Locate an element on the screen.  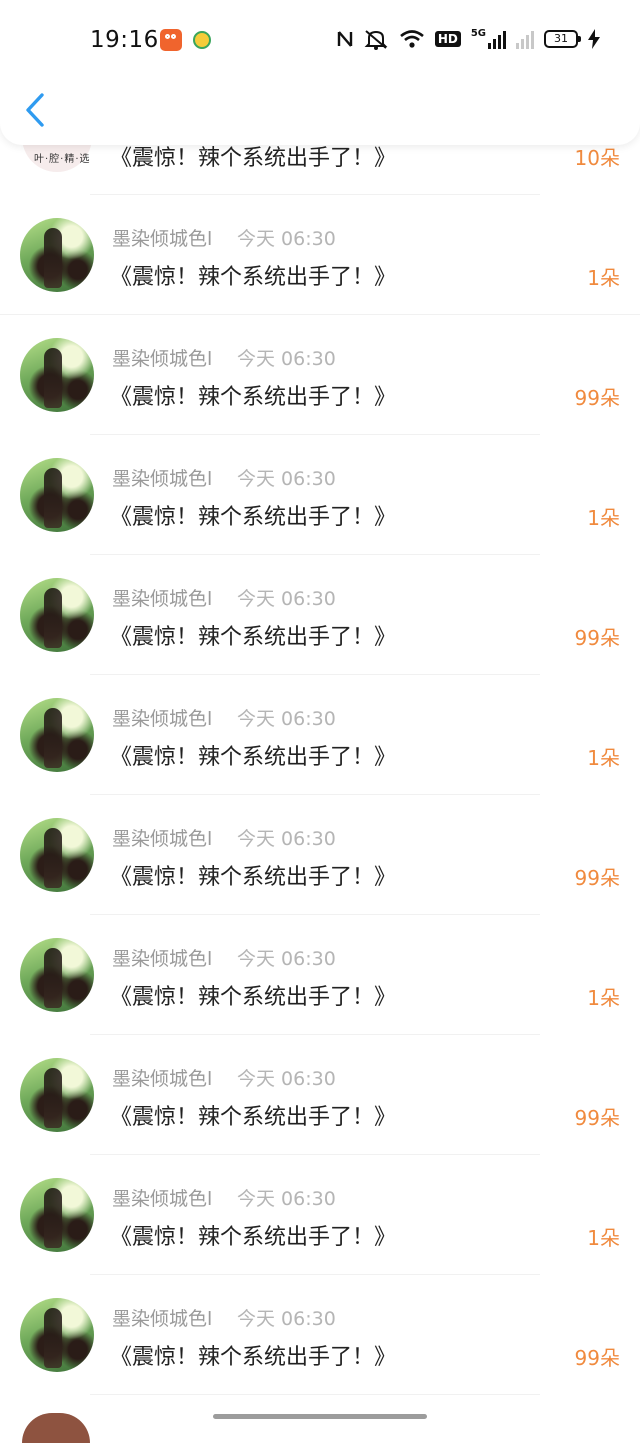
status-icons: HD 5G 31 is located at coordinates (468, 39).